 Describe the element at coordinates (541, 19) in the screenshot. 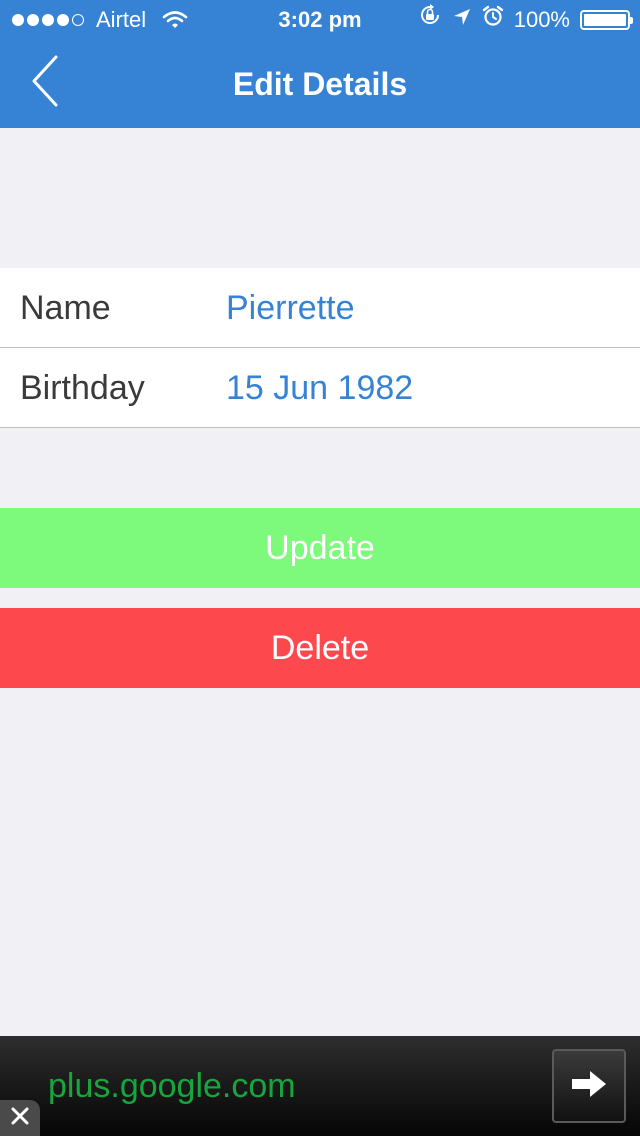

I see `battery-percent: 100%` at that location.